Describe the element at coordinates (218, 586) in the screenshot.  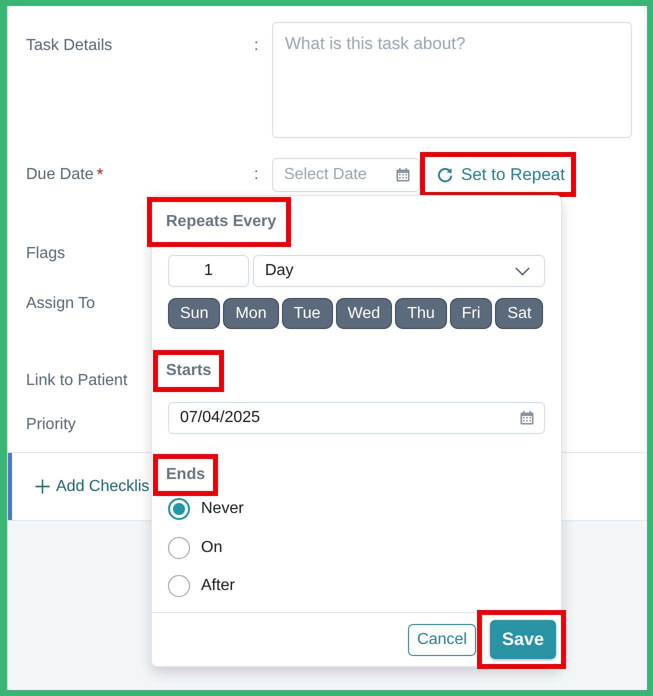
I see `radio-label: After` at that location.